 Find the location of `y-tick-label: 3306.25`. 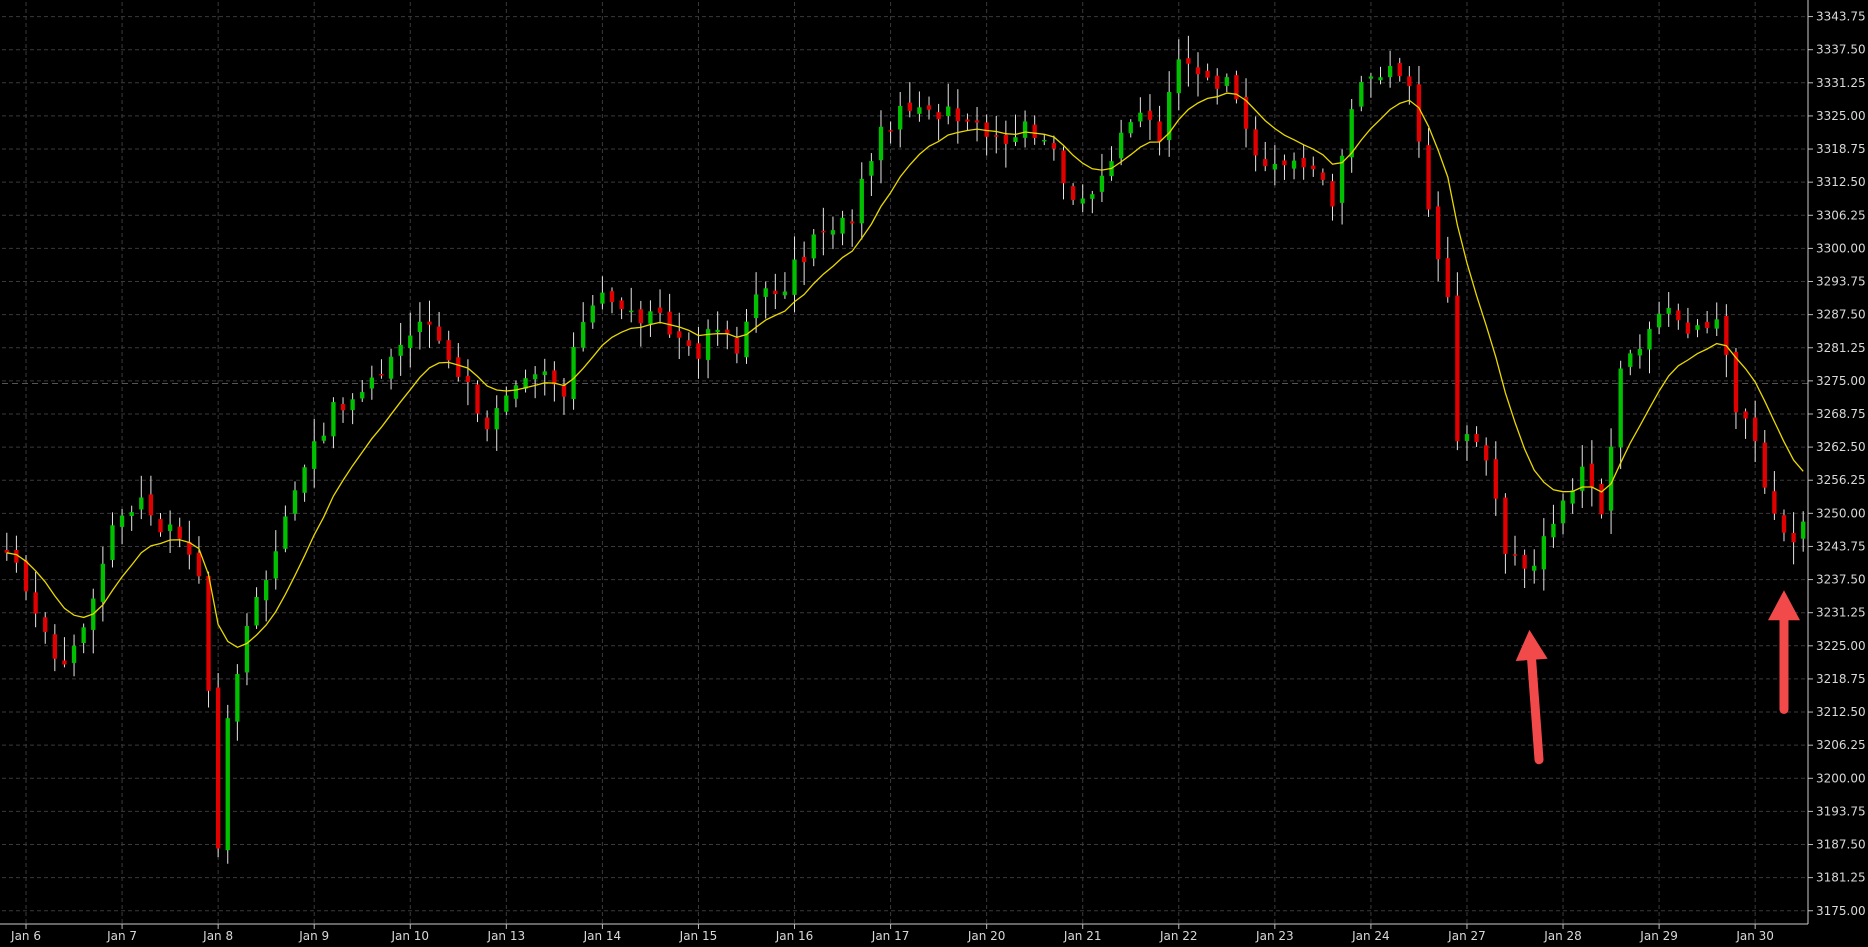

y-tick-label: 3306.25 is located at coordinates (1841, 215).